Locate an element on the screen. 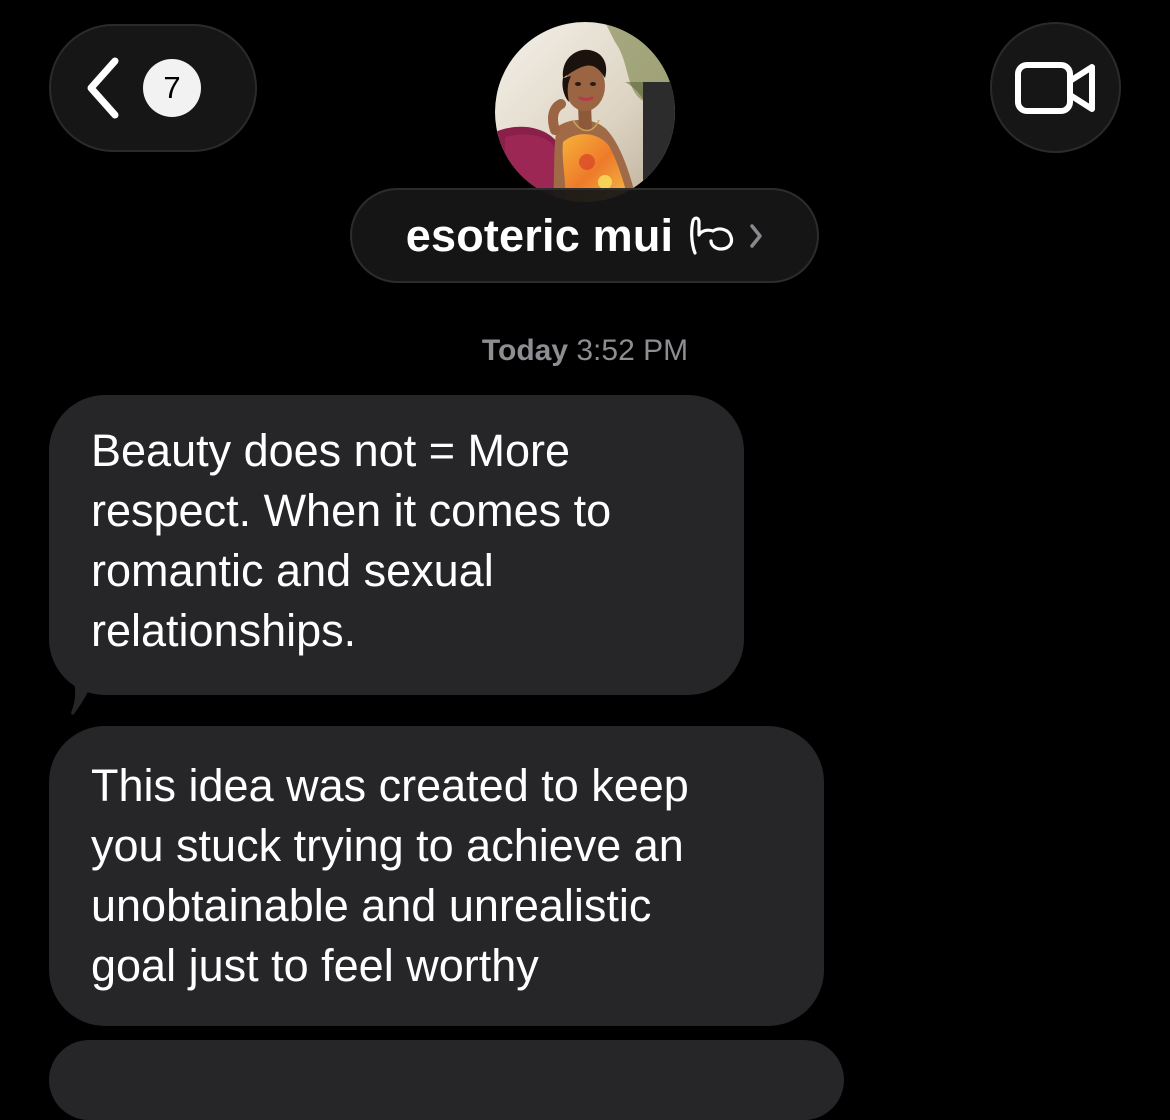 This screenshot has width=1170, height=1120. message-line: you stuck trying to achieve an is located at coordinates (387, 845).